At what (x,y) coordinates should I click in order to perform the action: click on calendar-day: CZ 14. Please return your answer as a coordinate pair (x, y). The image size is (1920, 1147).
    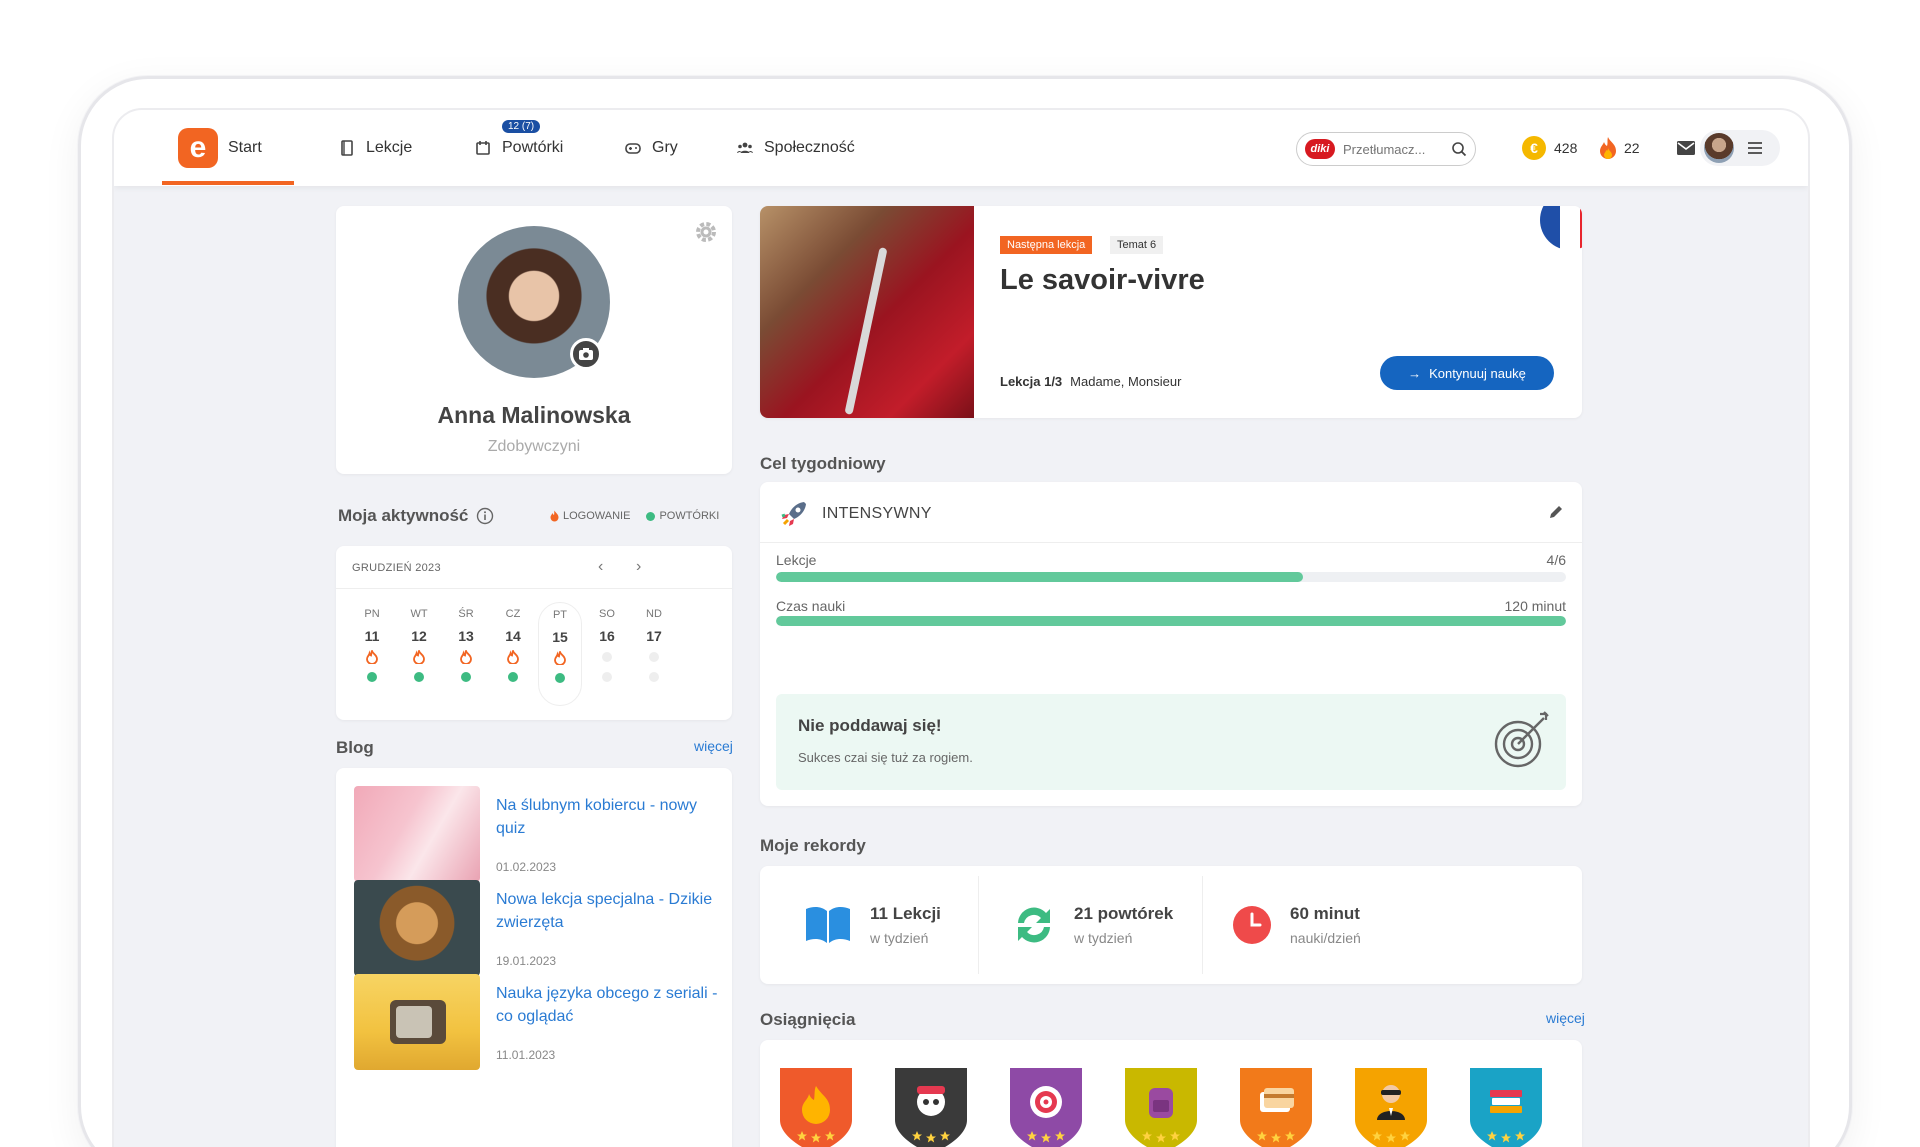
    Looking at the image, I should click on (513, 654).